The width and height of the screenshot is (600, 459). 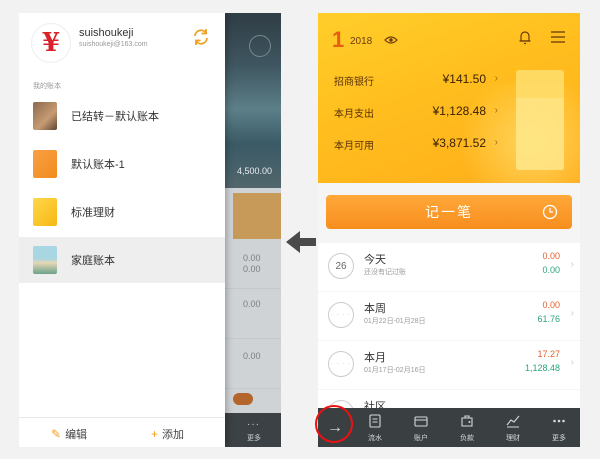 I want to click on tab-finance: 理财, so click(x=513, y=427).